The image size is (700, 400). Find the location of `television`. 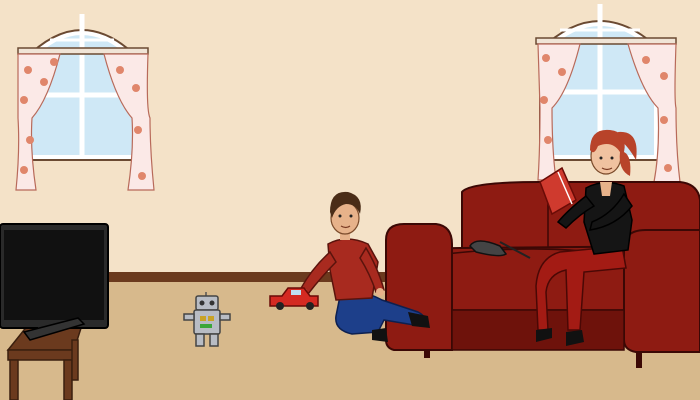

television is located at coordinates (54, 282).